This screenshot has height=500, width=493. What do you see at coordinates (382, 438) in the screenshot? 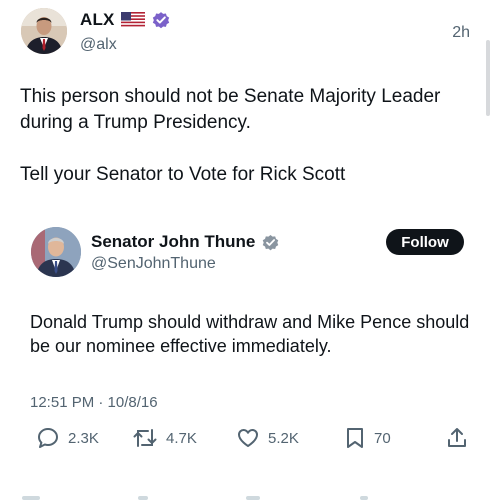
I see `bookmark-count: 70` at bounding box center [382, 438].